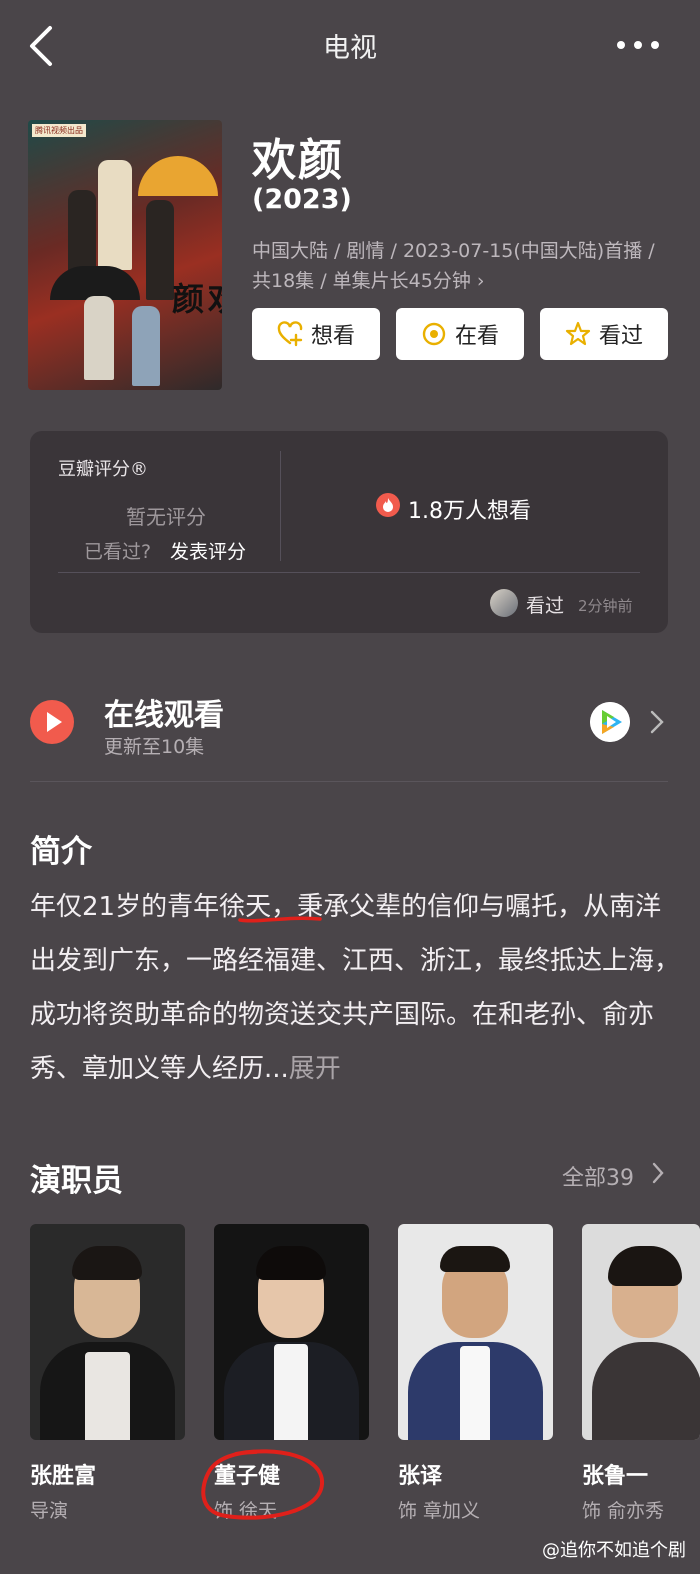 The width and height of the screenshot is (700, 1574). I want to click on want-to-watch-button: 想看, so click(316, 334).